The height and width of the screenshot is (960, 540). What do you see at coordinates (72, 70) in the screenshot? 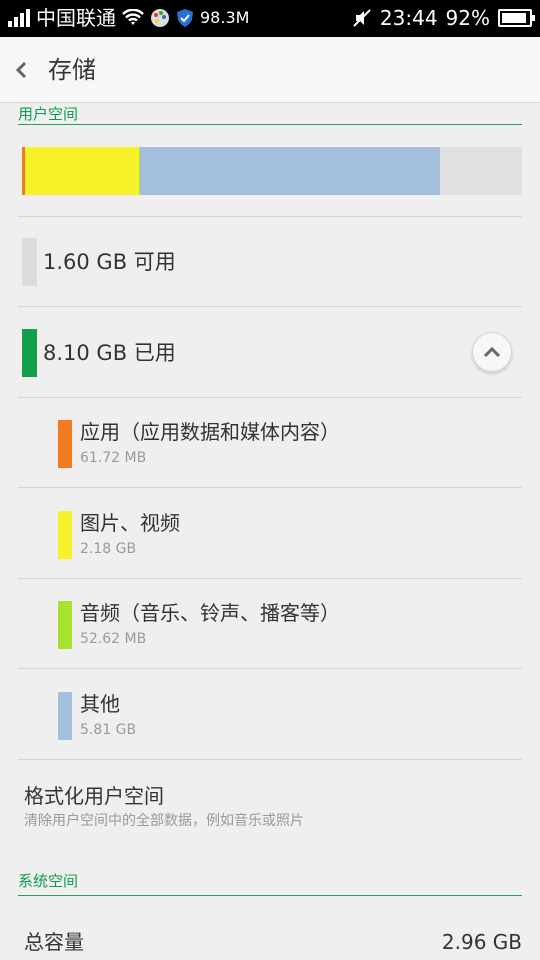
I see `page-title: 存储` at bounding box center [72, 70].